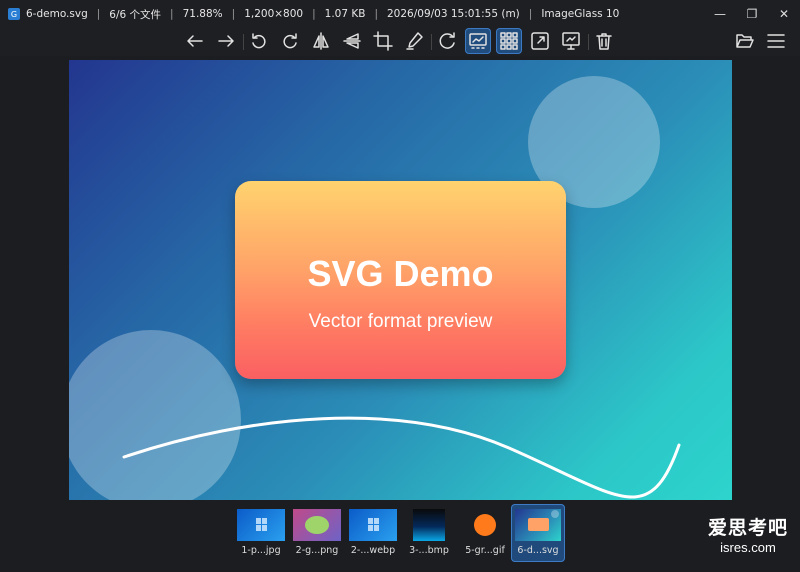  I want to click on delete-button, so click(604, 41).